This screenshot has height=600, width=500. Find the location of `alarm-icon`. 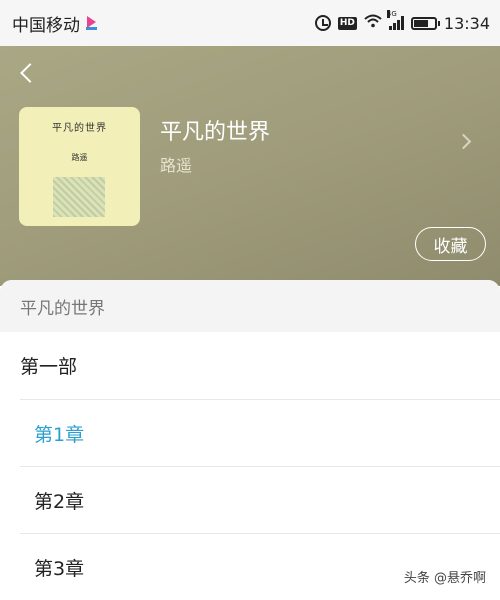

alarm-icon is located at coordinates (322, 23).